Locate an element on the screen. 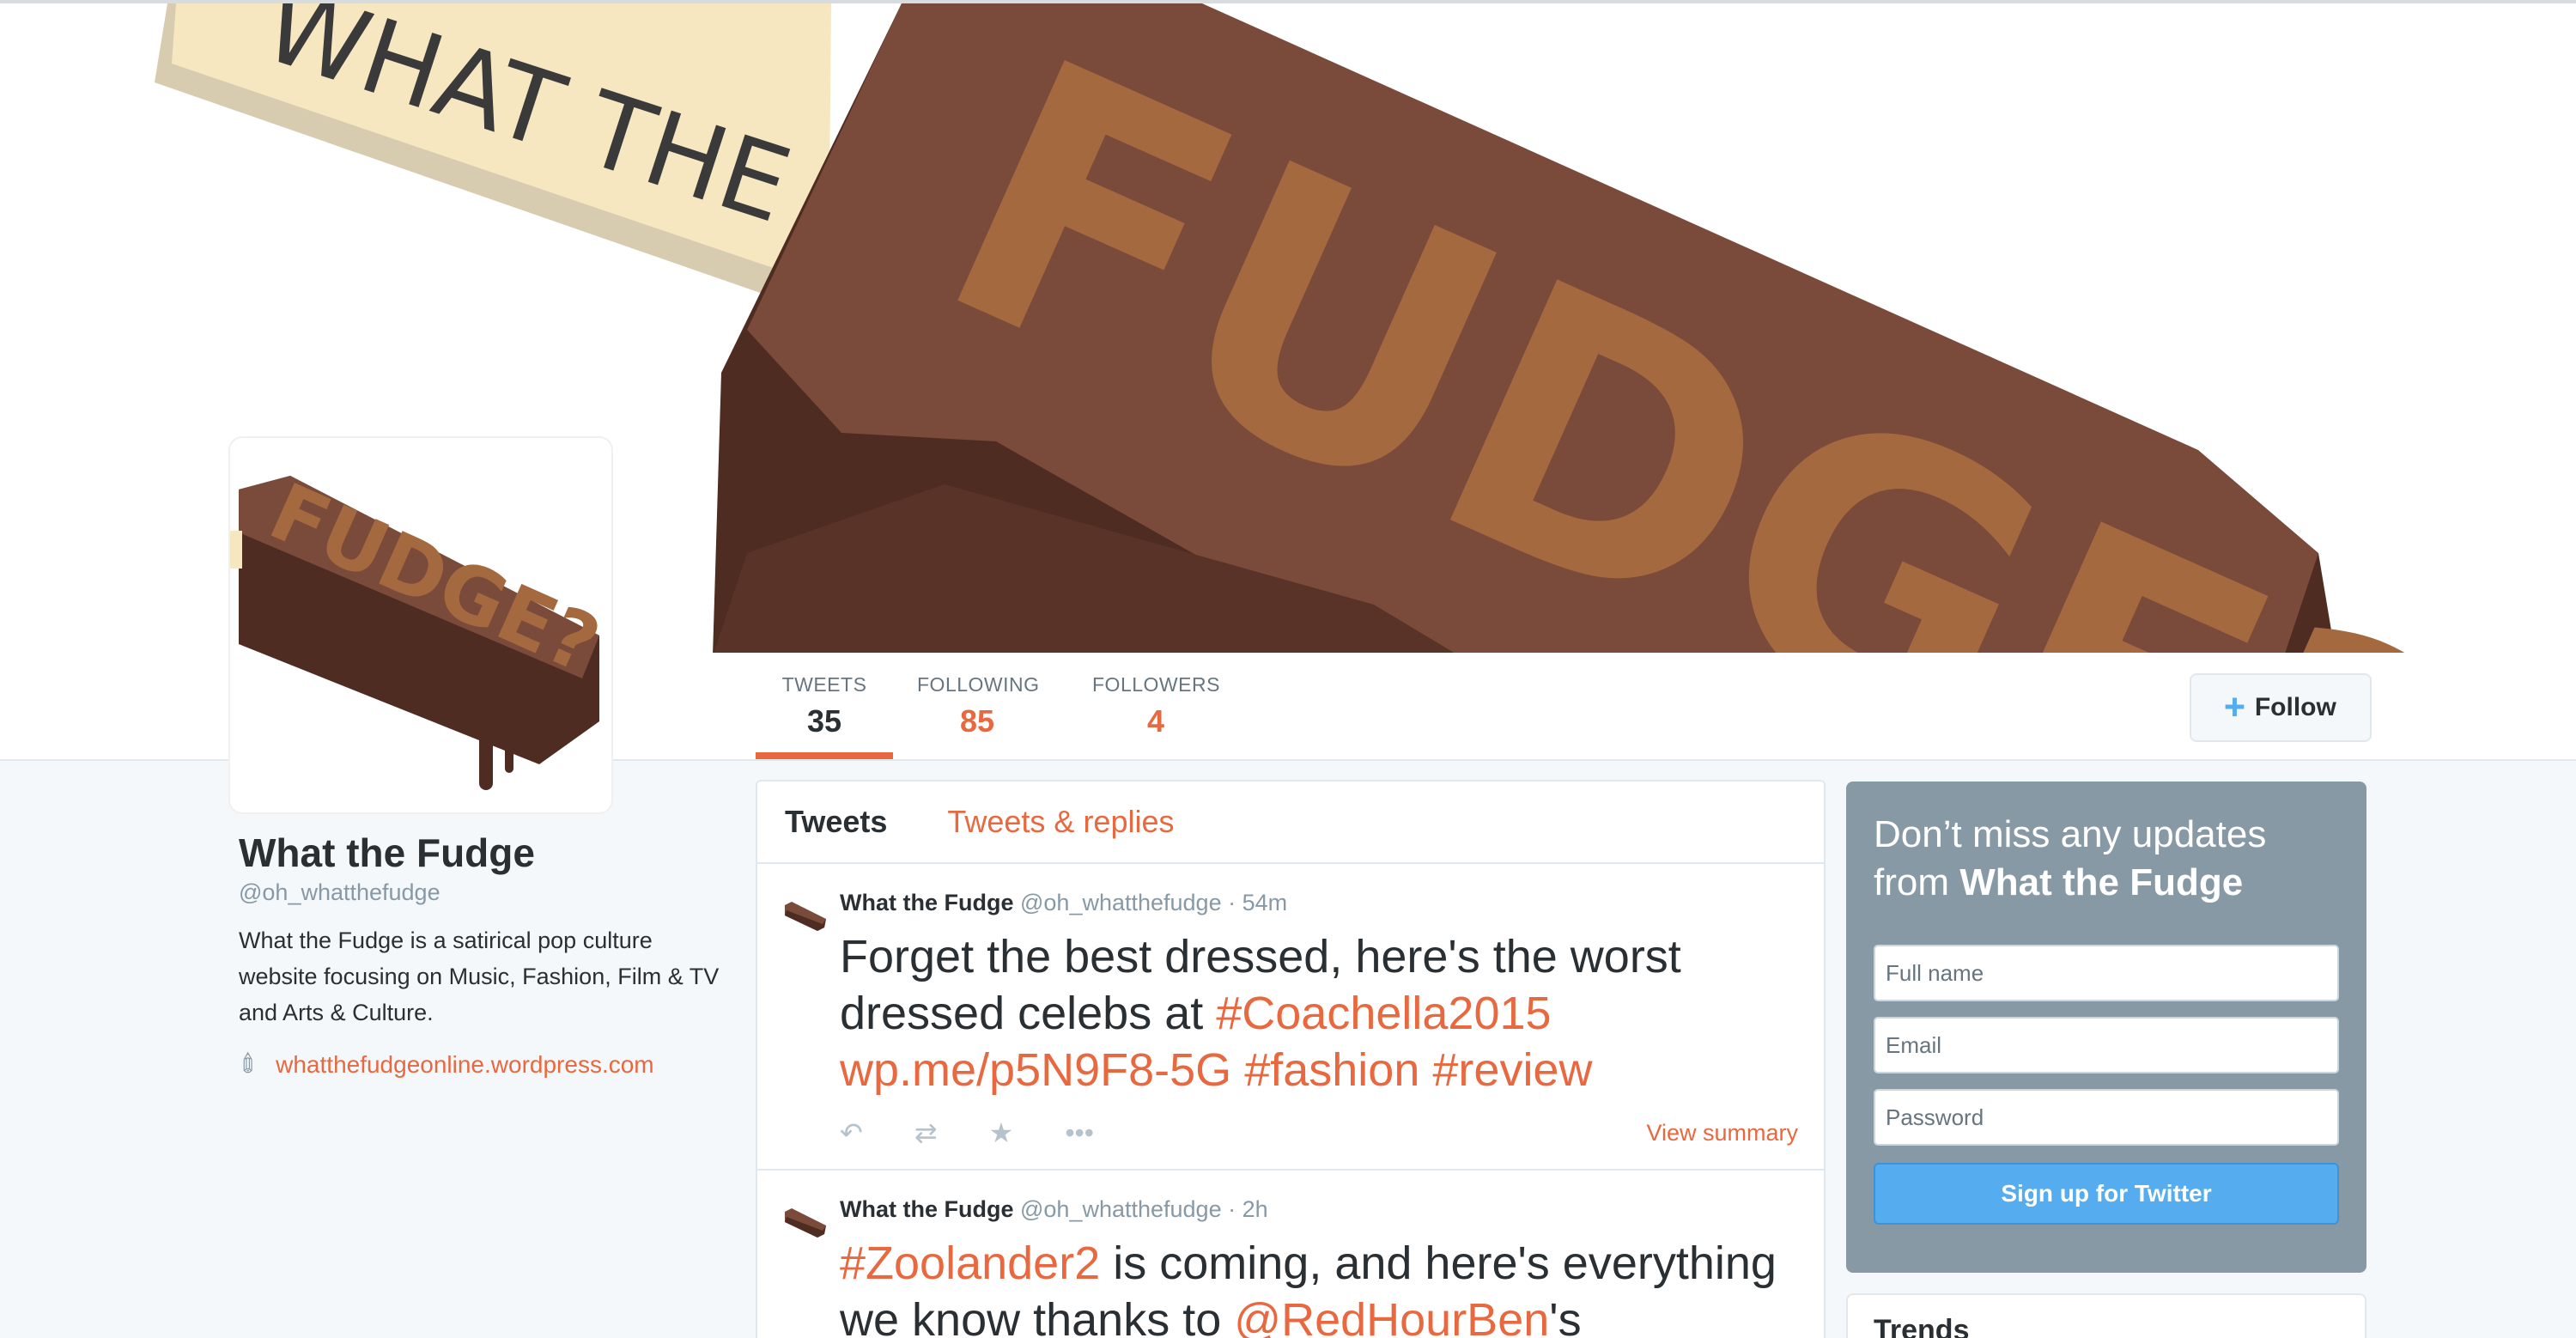  signup-button: Sign up for Twitter is located at coordinates (2106, 1194).